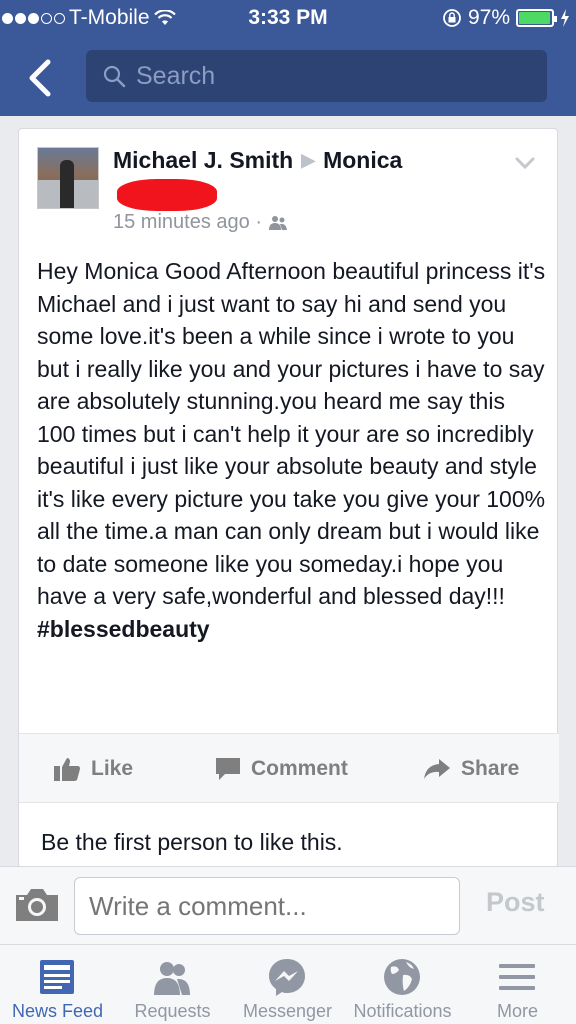 This screenshot has width=576, height=1024. I want to click on like-button: Like, so click(93, 769).